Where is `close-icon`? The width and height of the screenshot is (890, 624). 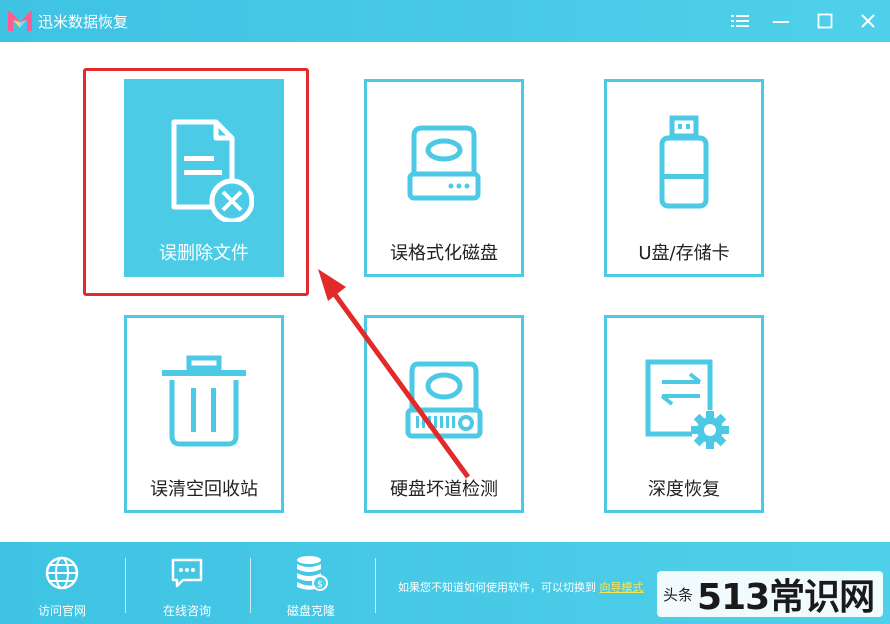
close-icon is located at coordinates (868, 21).